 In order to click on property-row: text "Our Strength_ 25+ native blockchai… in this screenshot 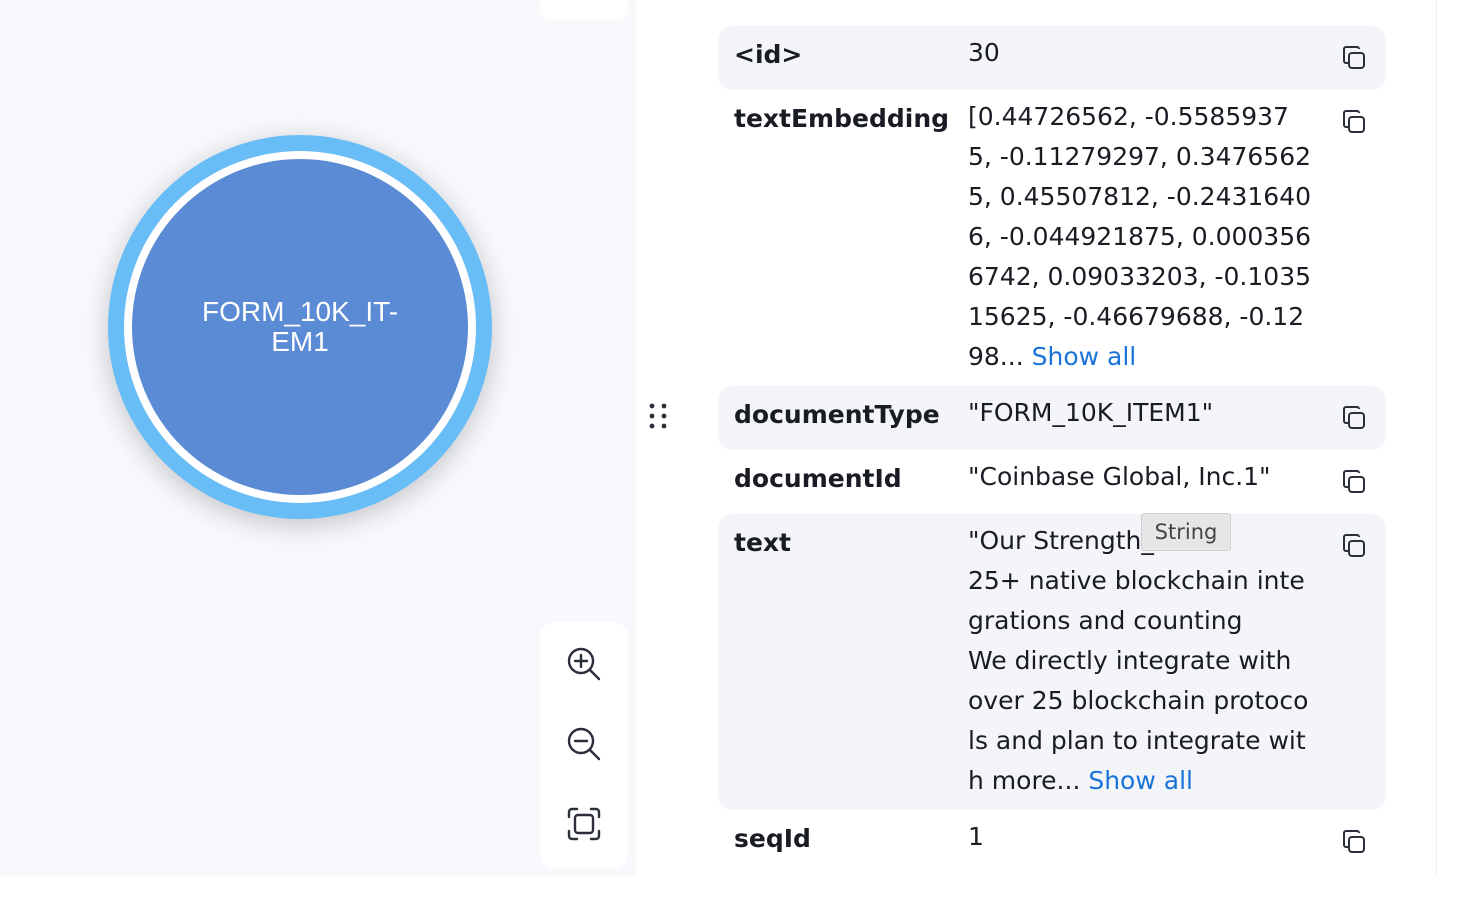, I will do `click(1052, 662)`.